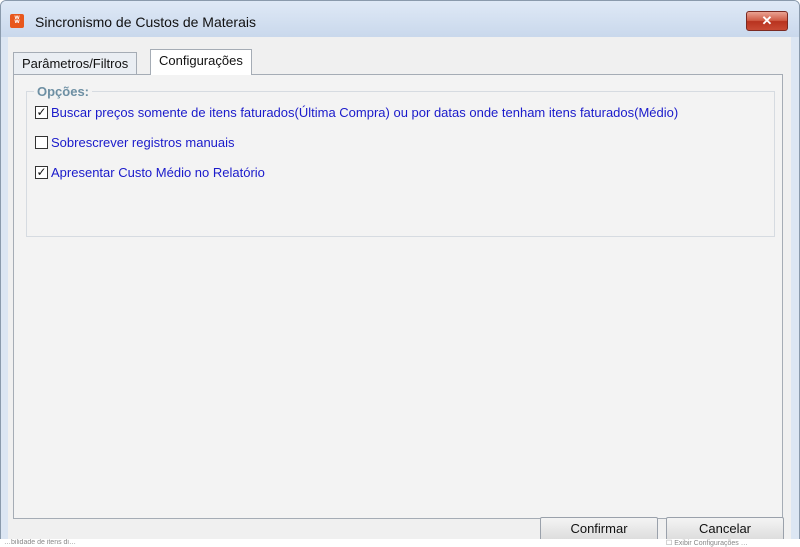  What do you see at coordinates (201, 62) in the screenshot?
I see `tab-configuracoes: Configurações` at bounding box center [201, 62].